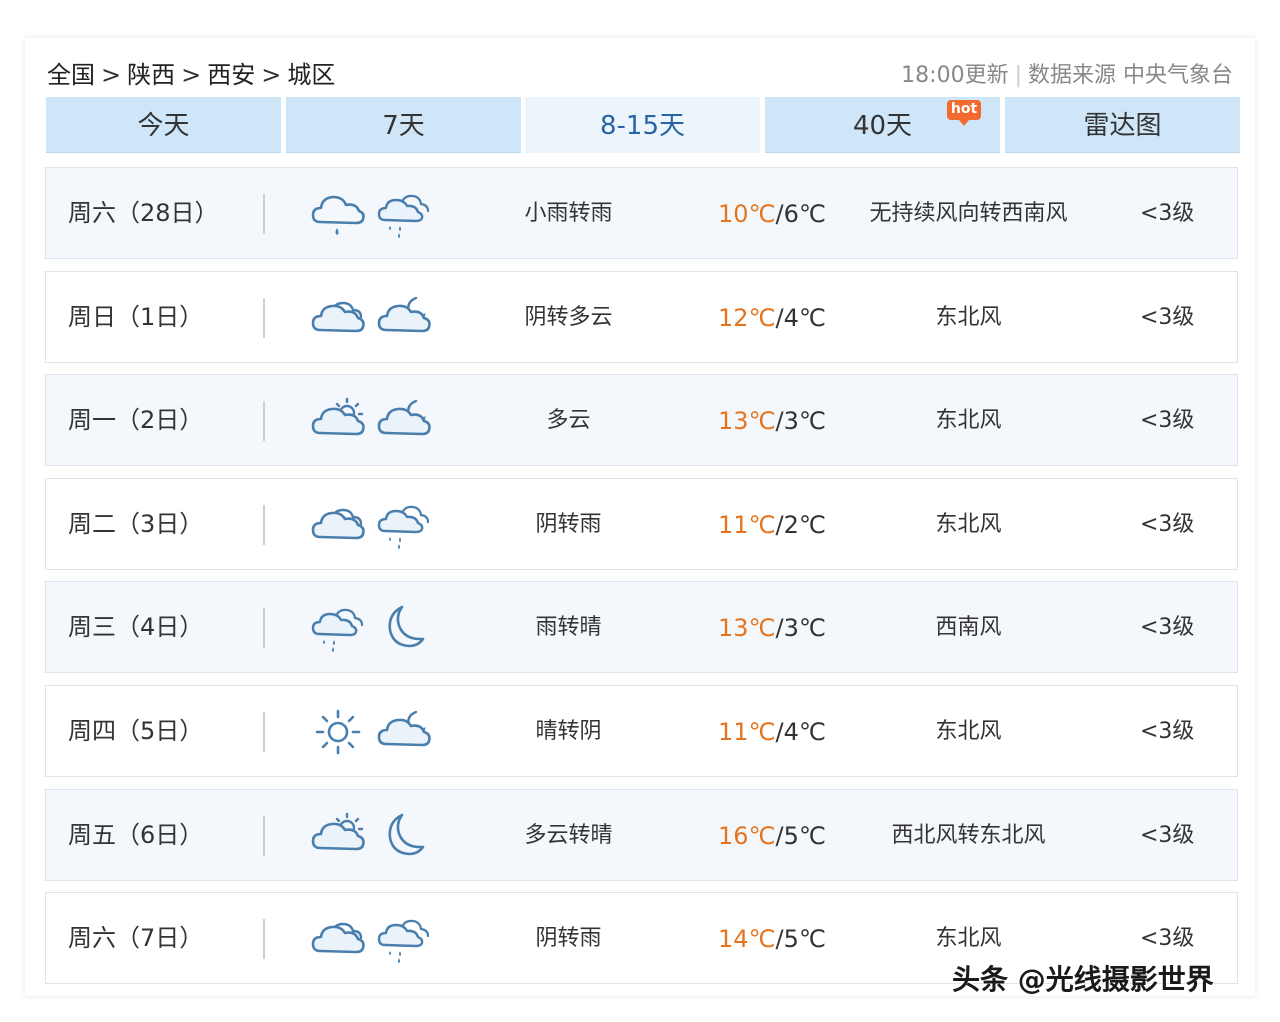 This screenshot has height=1022, width=1280. I want to click on wind-direction: 无持续风向转西南风, so click(968, 213).